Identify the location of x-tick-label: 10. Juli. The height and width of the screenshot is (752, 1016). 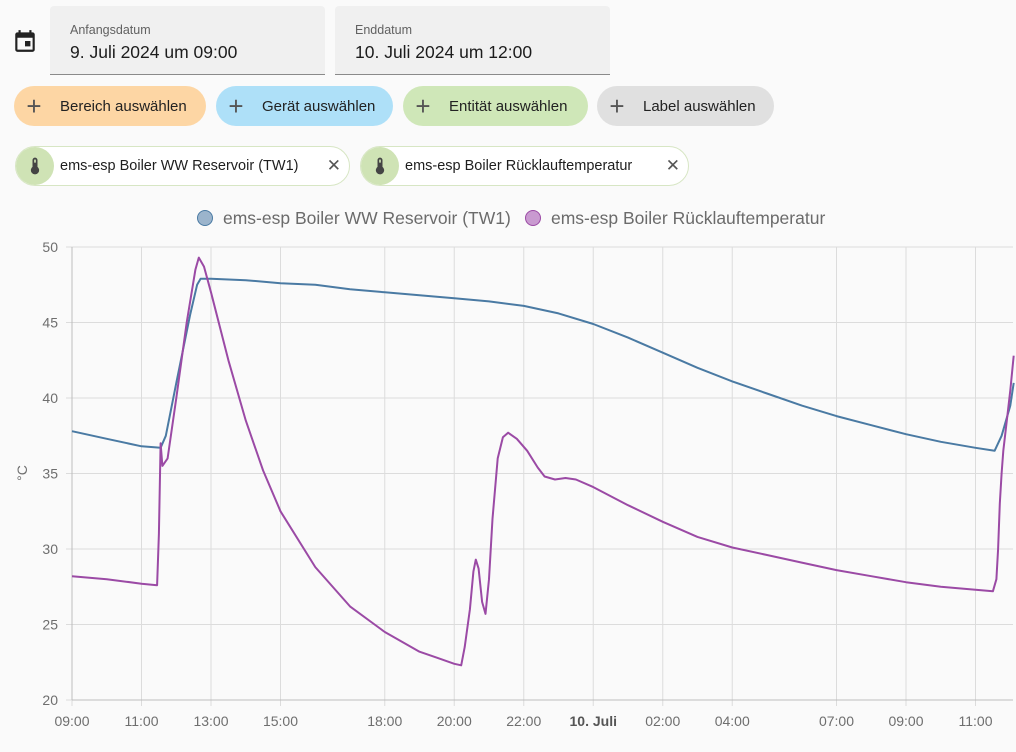
(593, 721).